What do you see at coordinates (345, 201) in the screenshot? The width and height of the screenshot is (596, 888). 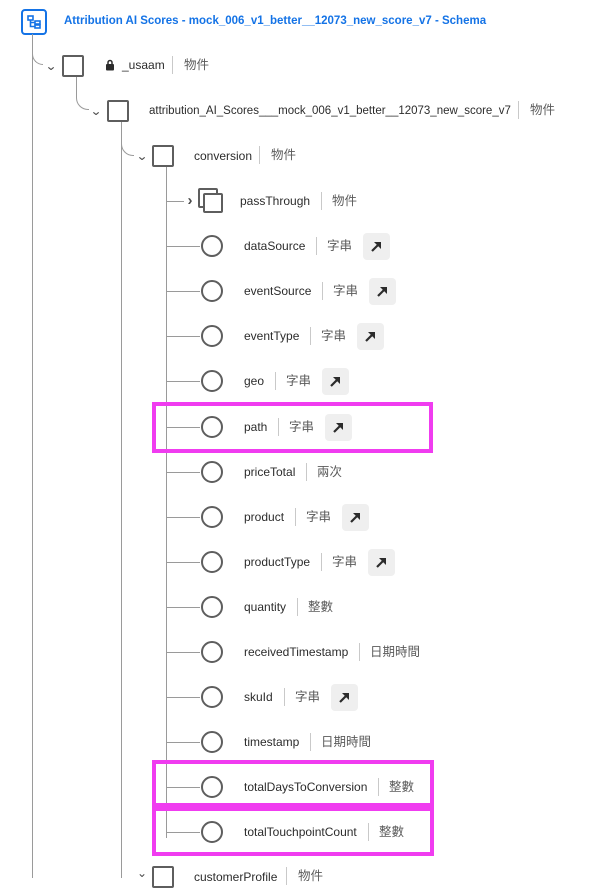 I see `field-type: 物件` at bounding box center [345, 201].